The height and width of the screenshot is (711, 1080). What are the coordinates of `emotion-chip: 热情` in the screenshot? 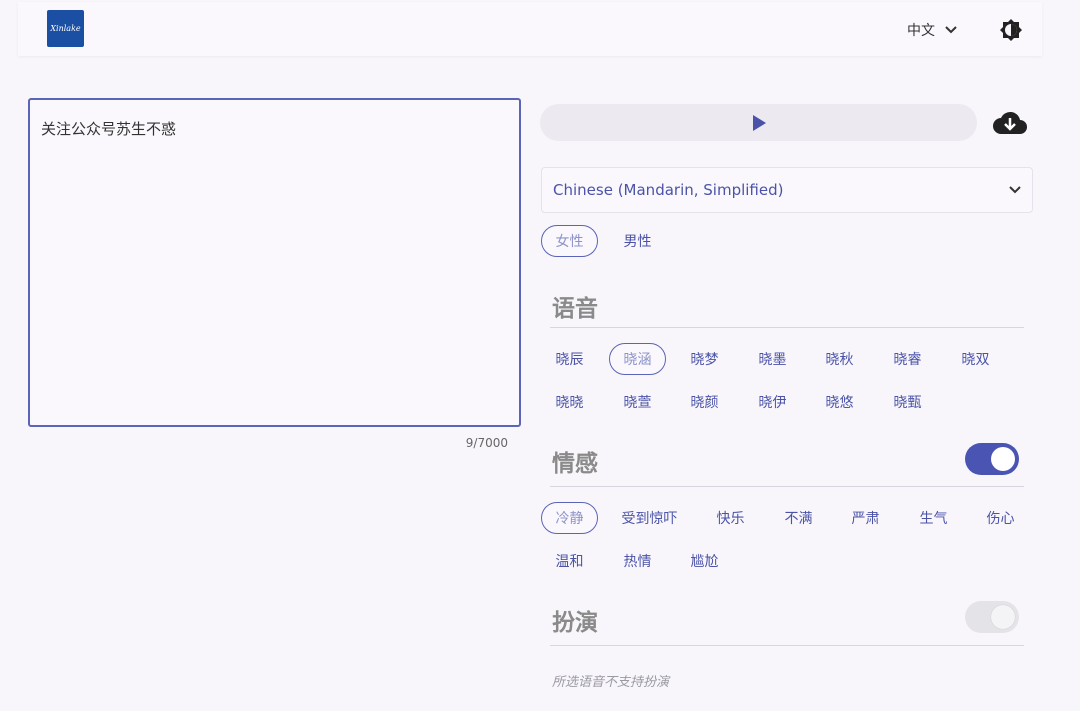 It's located at (637, 561).